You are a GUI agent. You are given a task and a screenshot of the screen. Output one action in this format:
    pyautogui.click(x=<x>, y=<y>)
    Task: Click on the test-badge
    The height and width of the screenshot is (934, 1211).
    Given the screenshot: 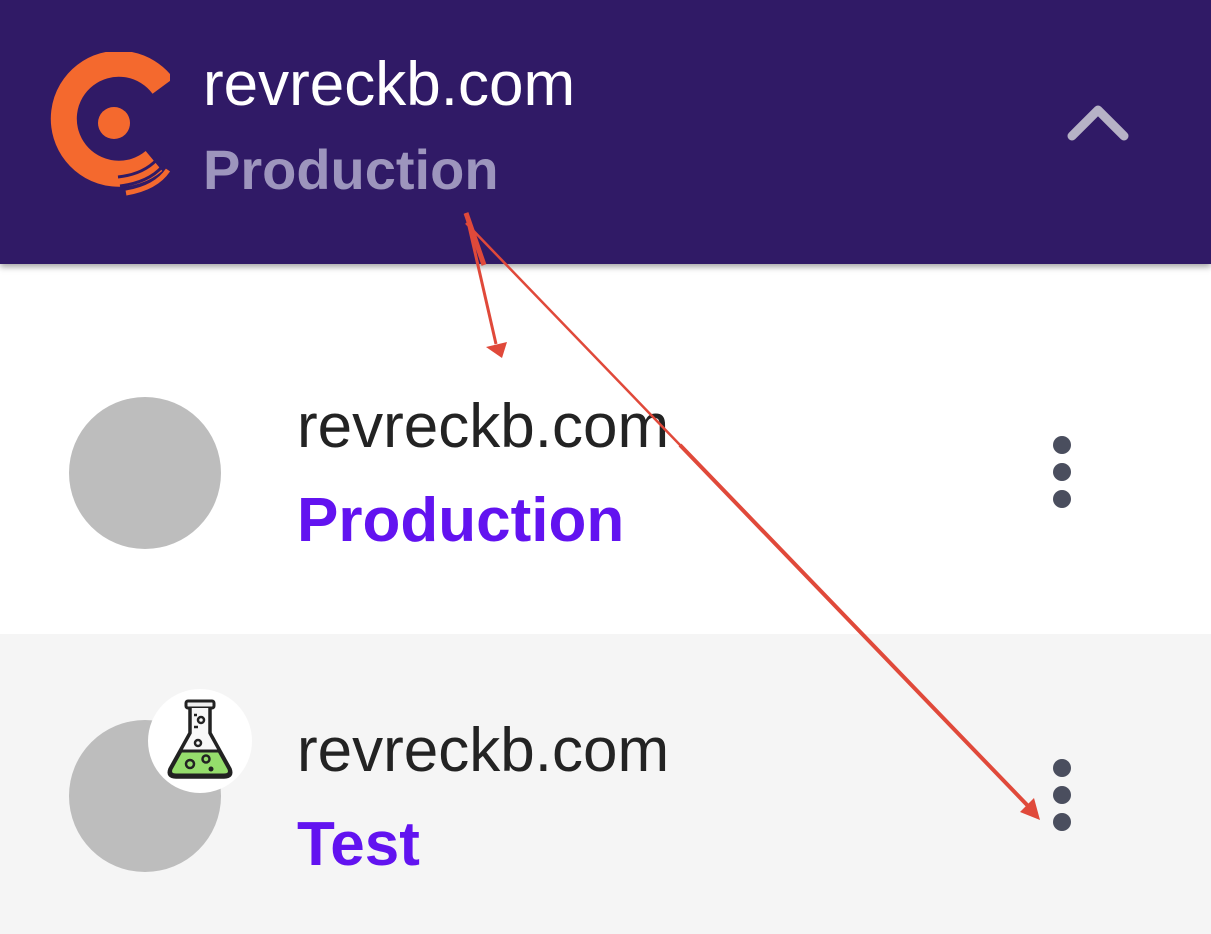 What is the action you would take?
    pyautogui.click(x=200, y=741)
    